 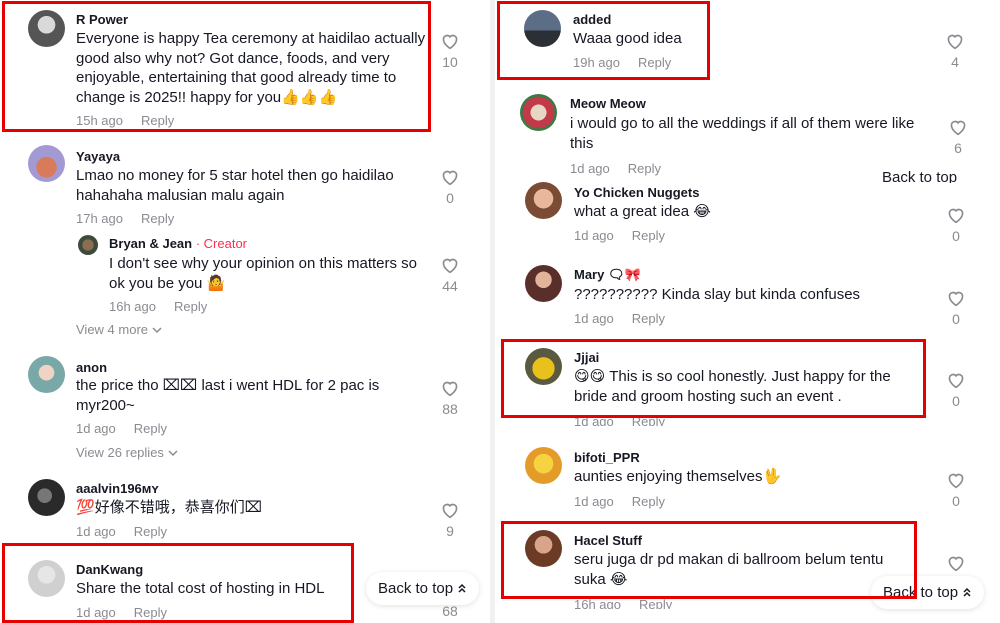 I want to click on username-text: Mary, so click(x=589, y=274).